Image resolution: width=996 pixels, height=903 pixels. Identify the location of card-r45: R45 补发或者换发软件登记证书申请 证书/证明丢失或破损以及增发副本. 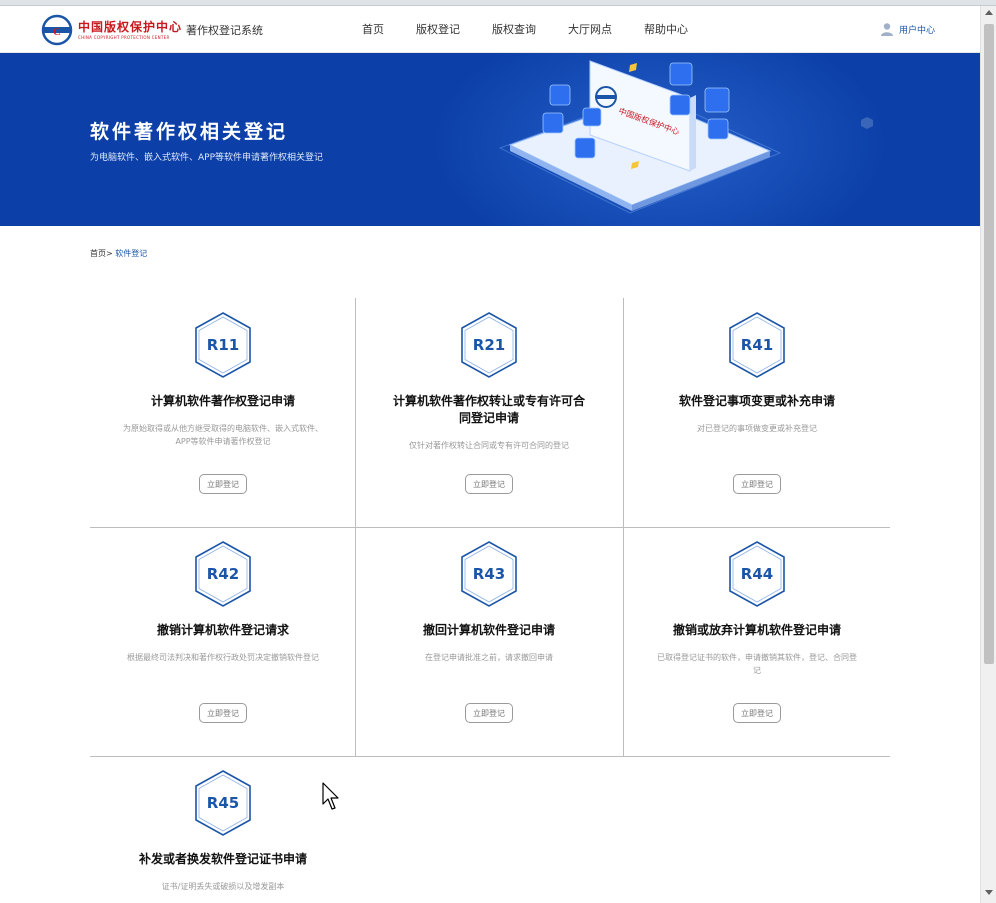
(223, 829).